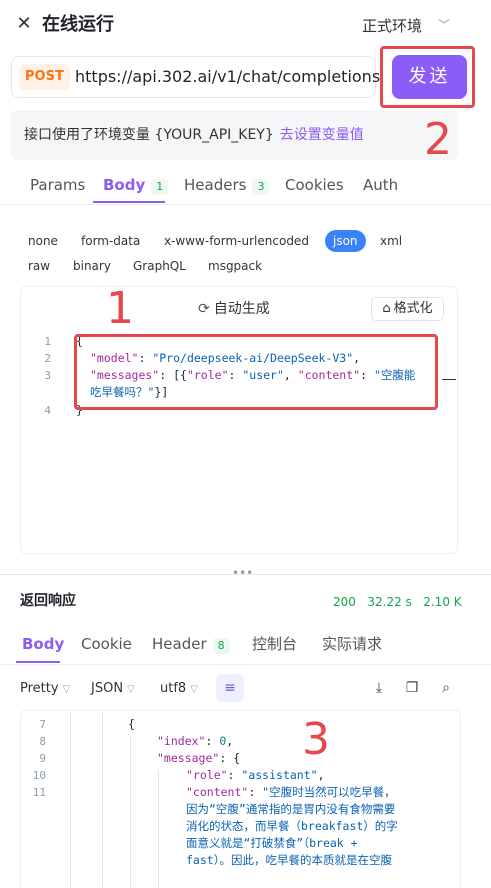 This screenshot has height=888, width=491. I want to click on line-number: 7, so click(42, 724).